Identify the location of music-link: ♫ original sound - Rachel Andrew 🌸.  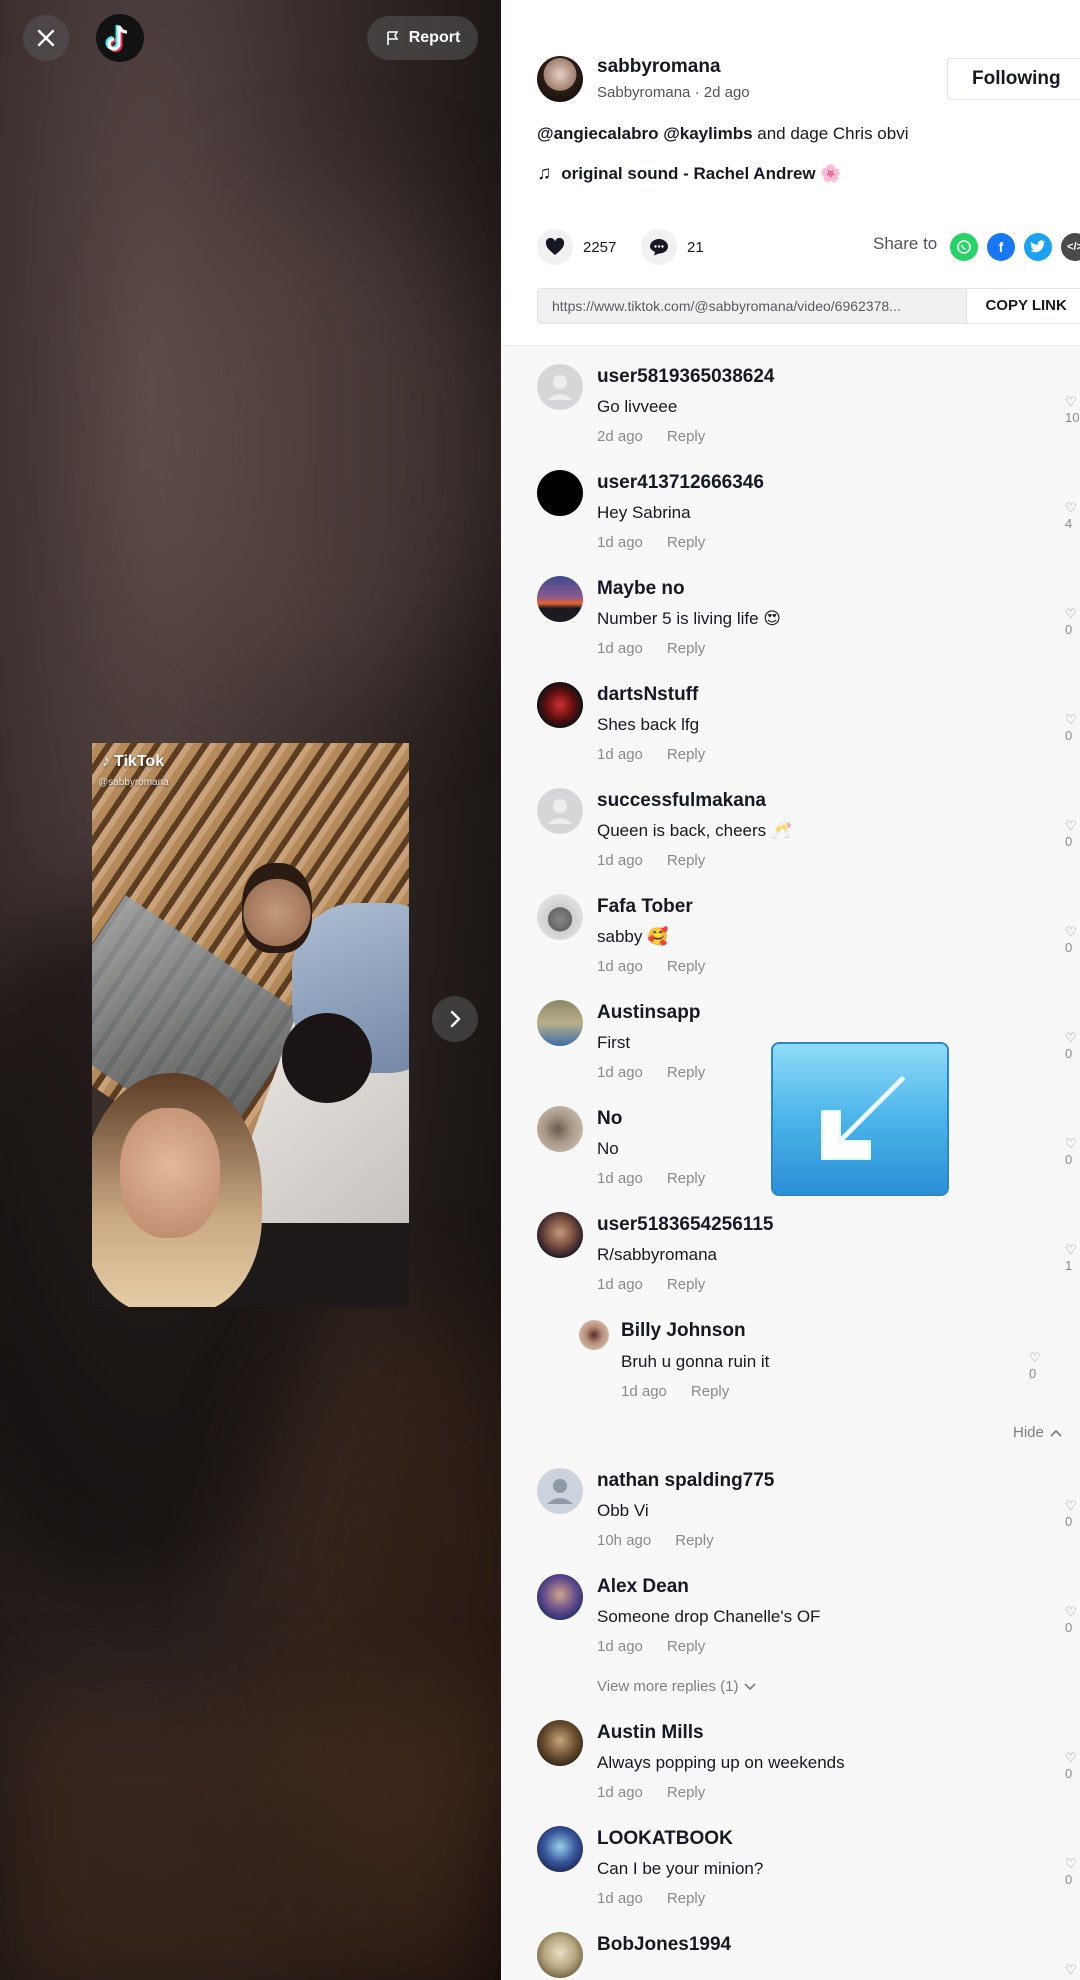
(689, 174).